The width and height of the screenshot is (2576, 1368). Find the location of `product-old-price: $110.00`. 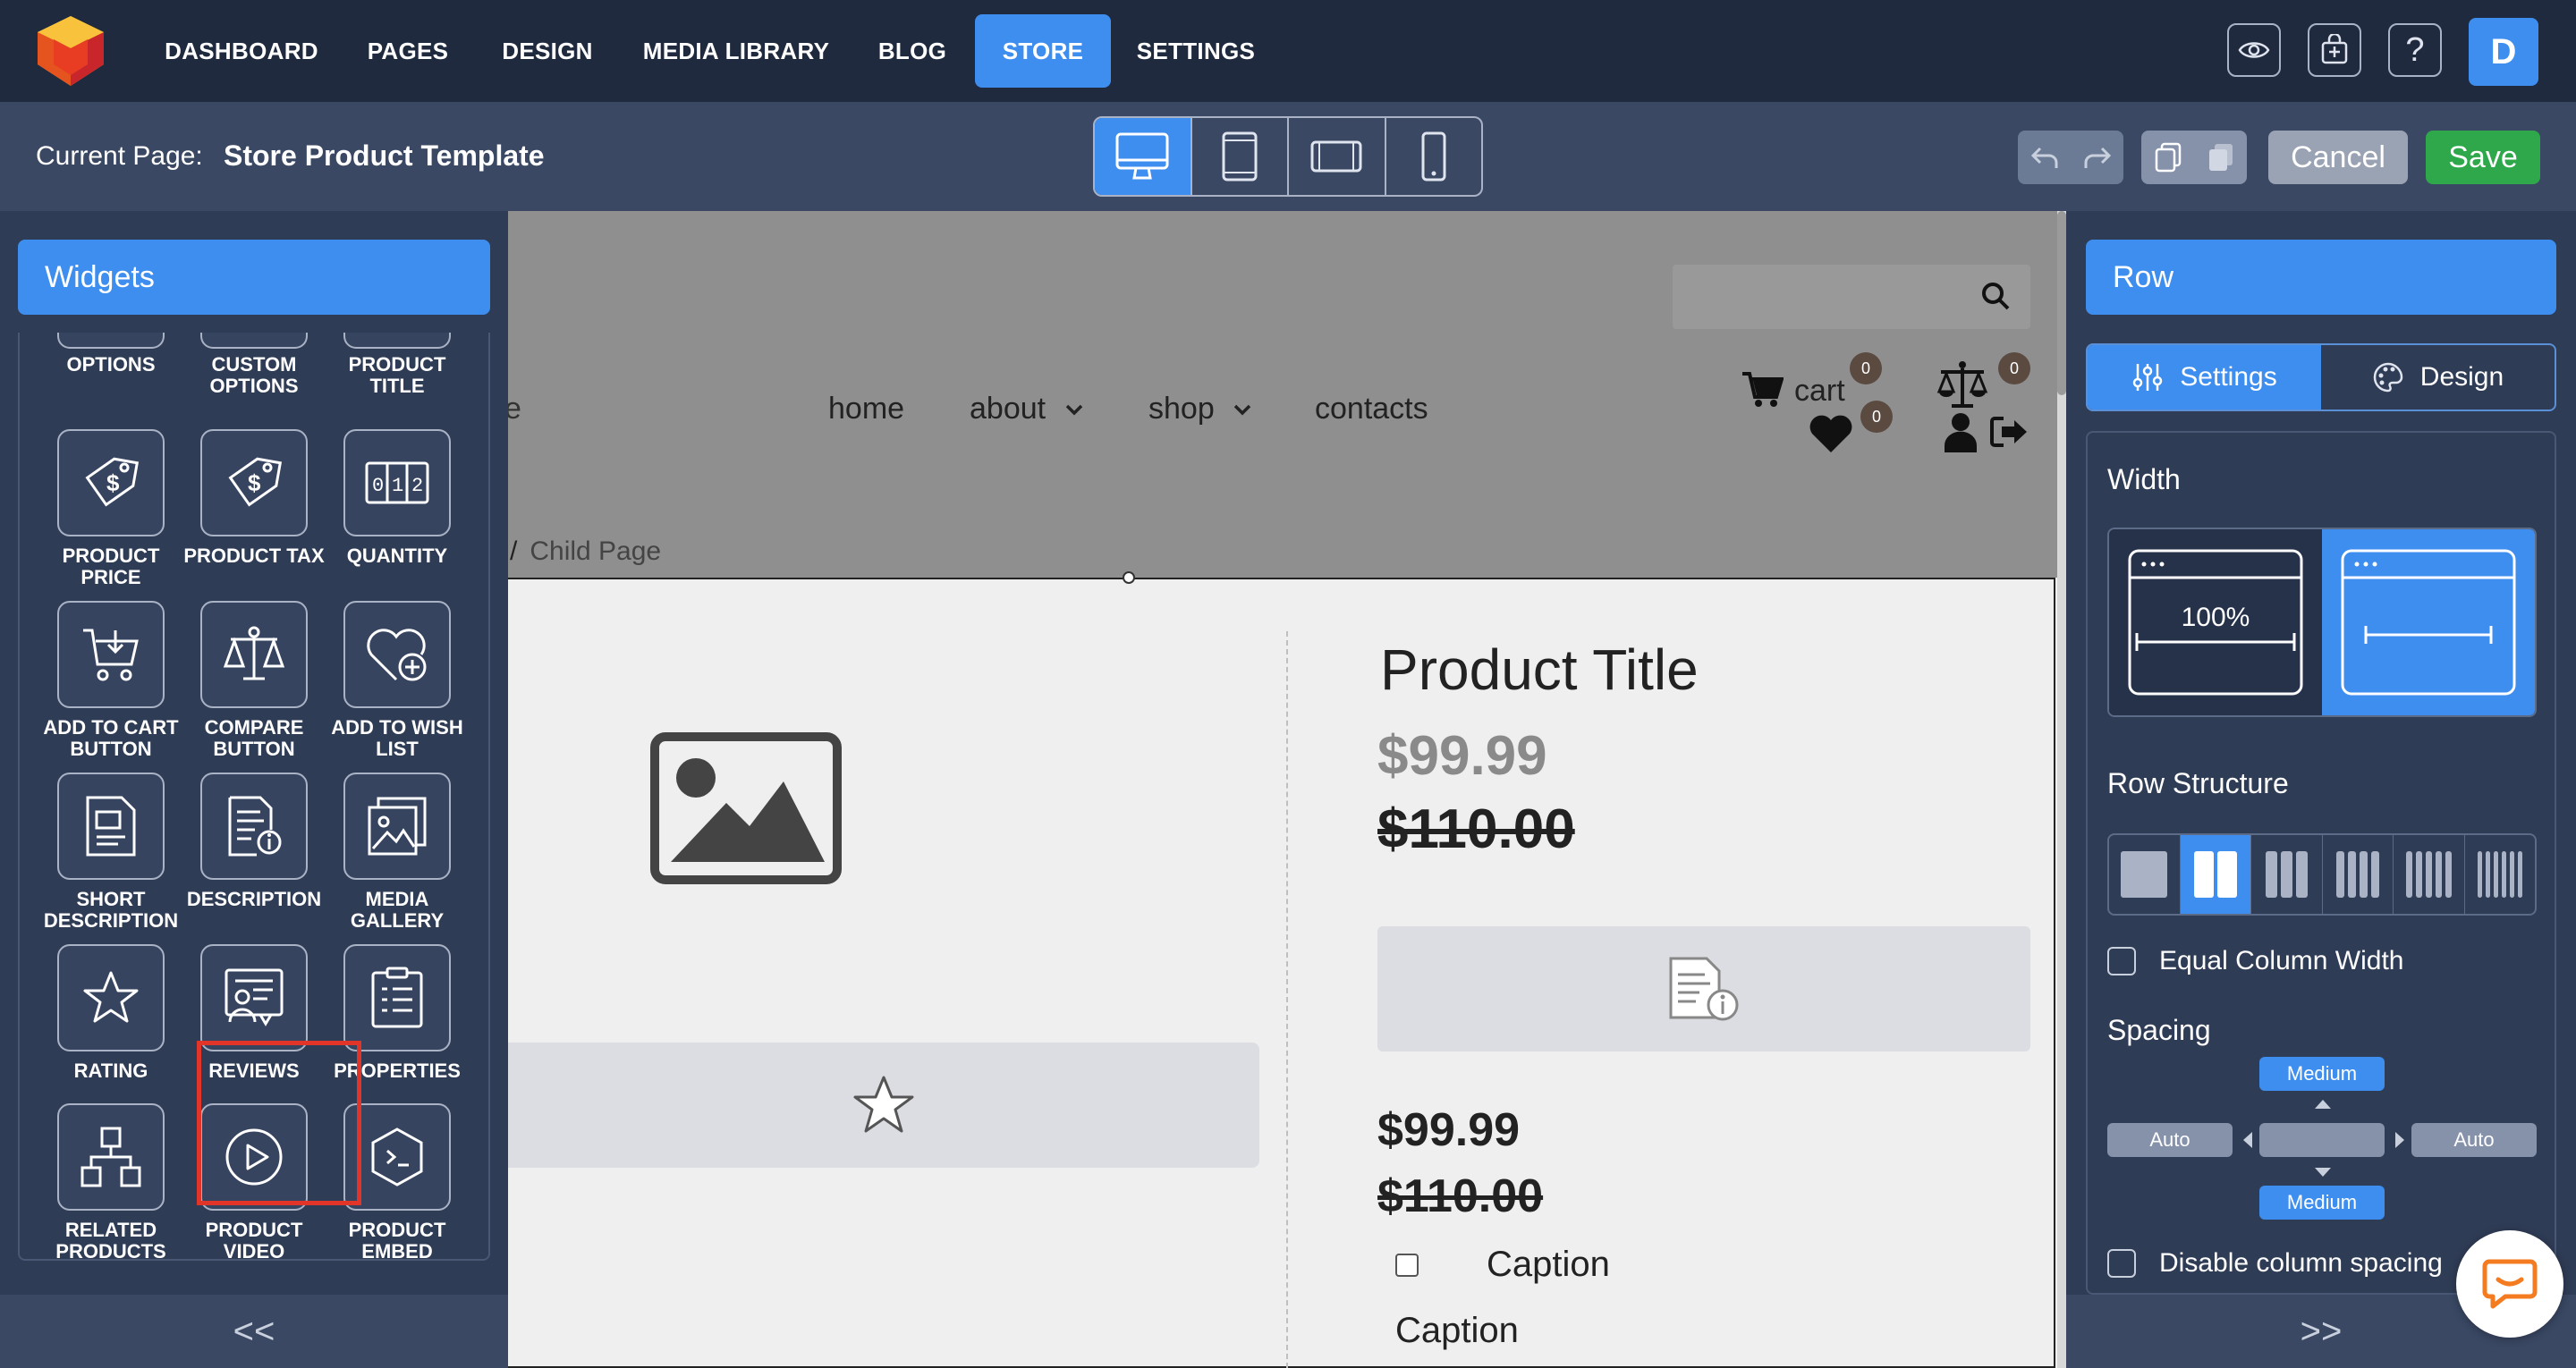

product-old-price: $110.00 is located at coordinates (1476, 830).